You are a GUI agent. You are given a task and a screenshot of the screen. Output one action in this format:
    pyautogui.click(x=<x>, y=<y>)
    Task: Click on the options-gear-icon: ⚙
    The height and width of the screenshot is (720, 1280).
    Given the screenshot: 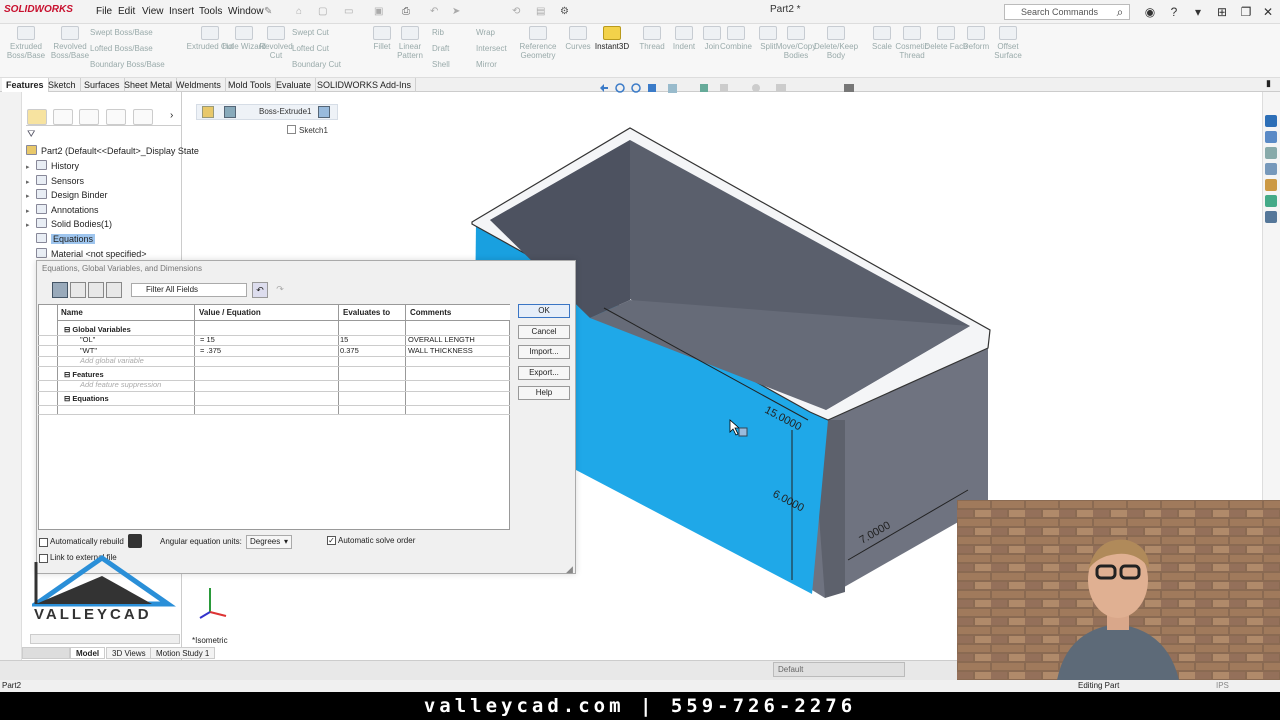 What is the action you would take?
    pyautogui.click(x=564, y=12)
    